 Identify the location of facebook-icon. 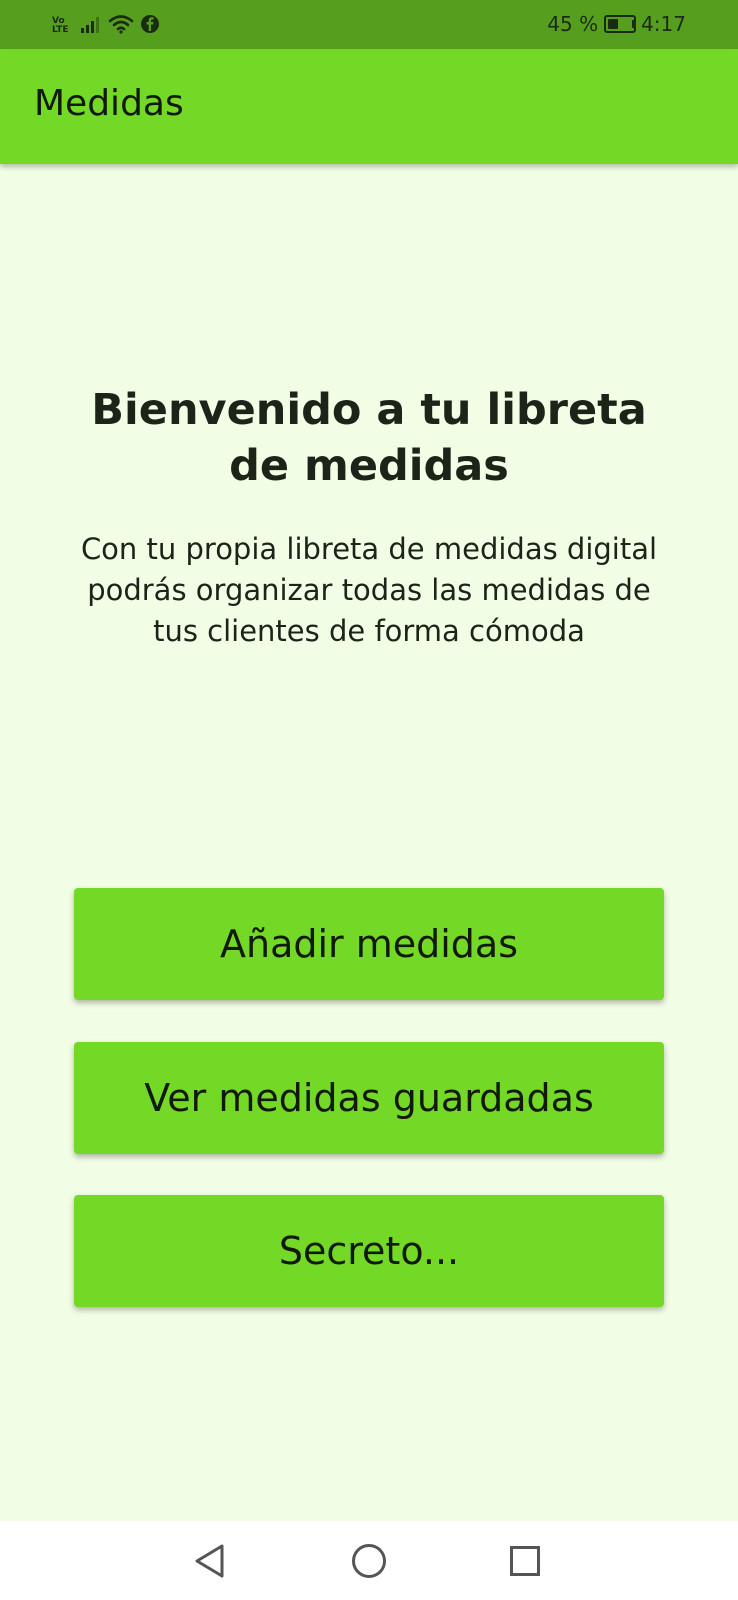
(150, 26).